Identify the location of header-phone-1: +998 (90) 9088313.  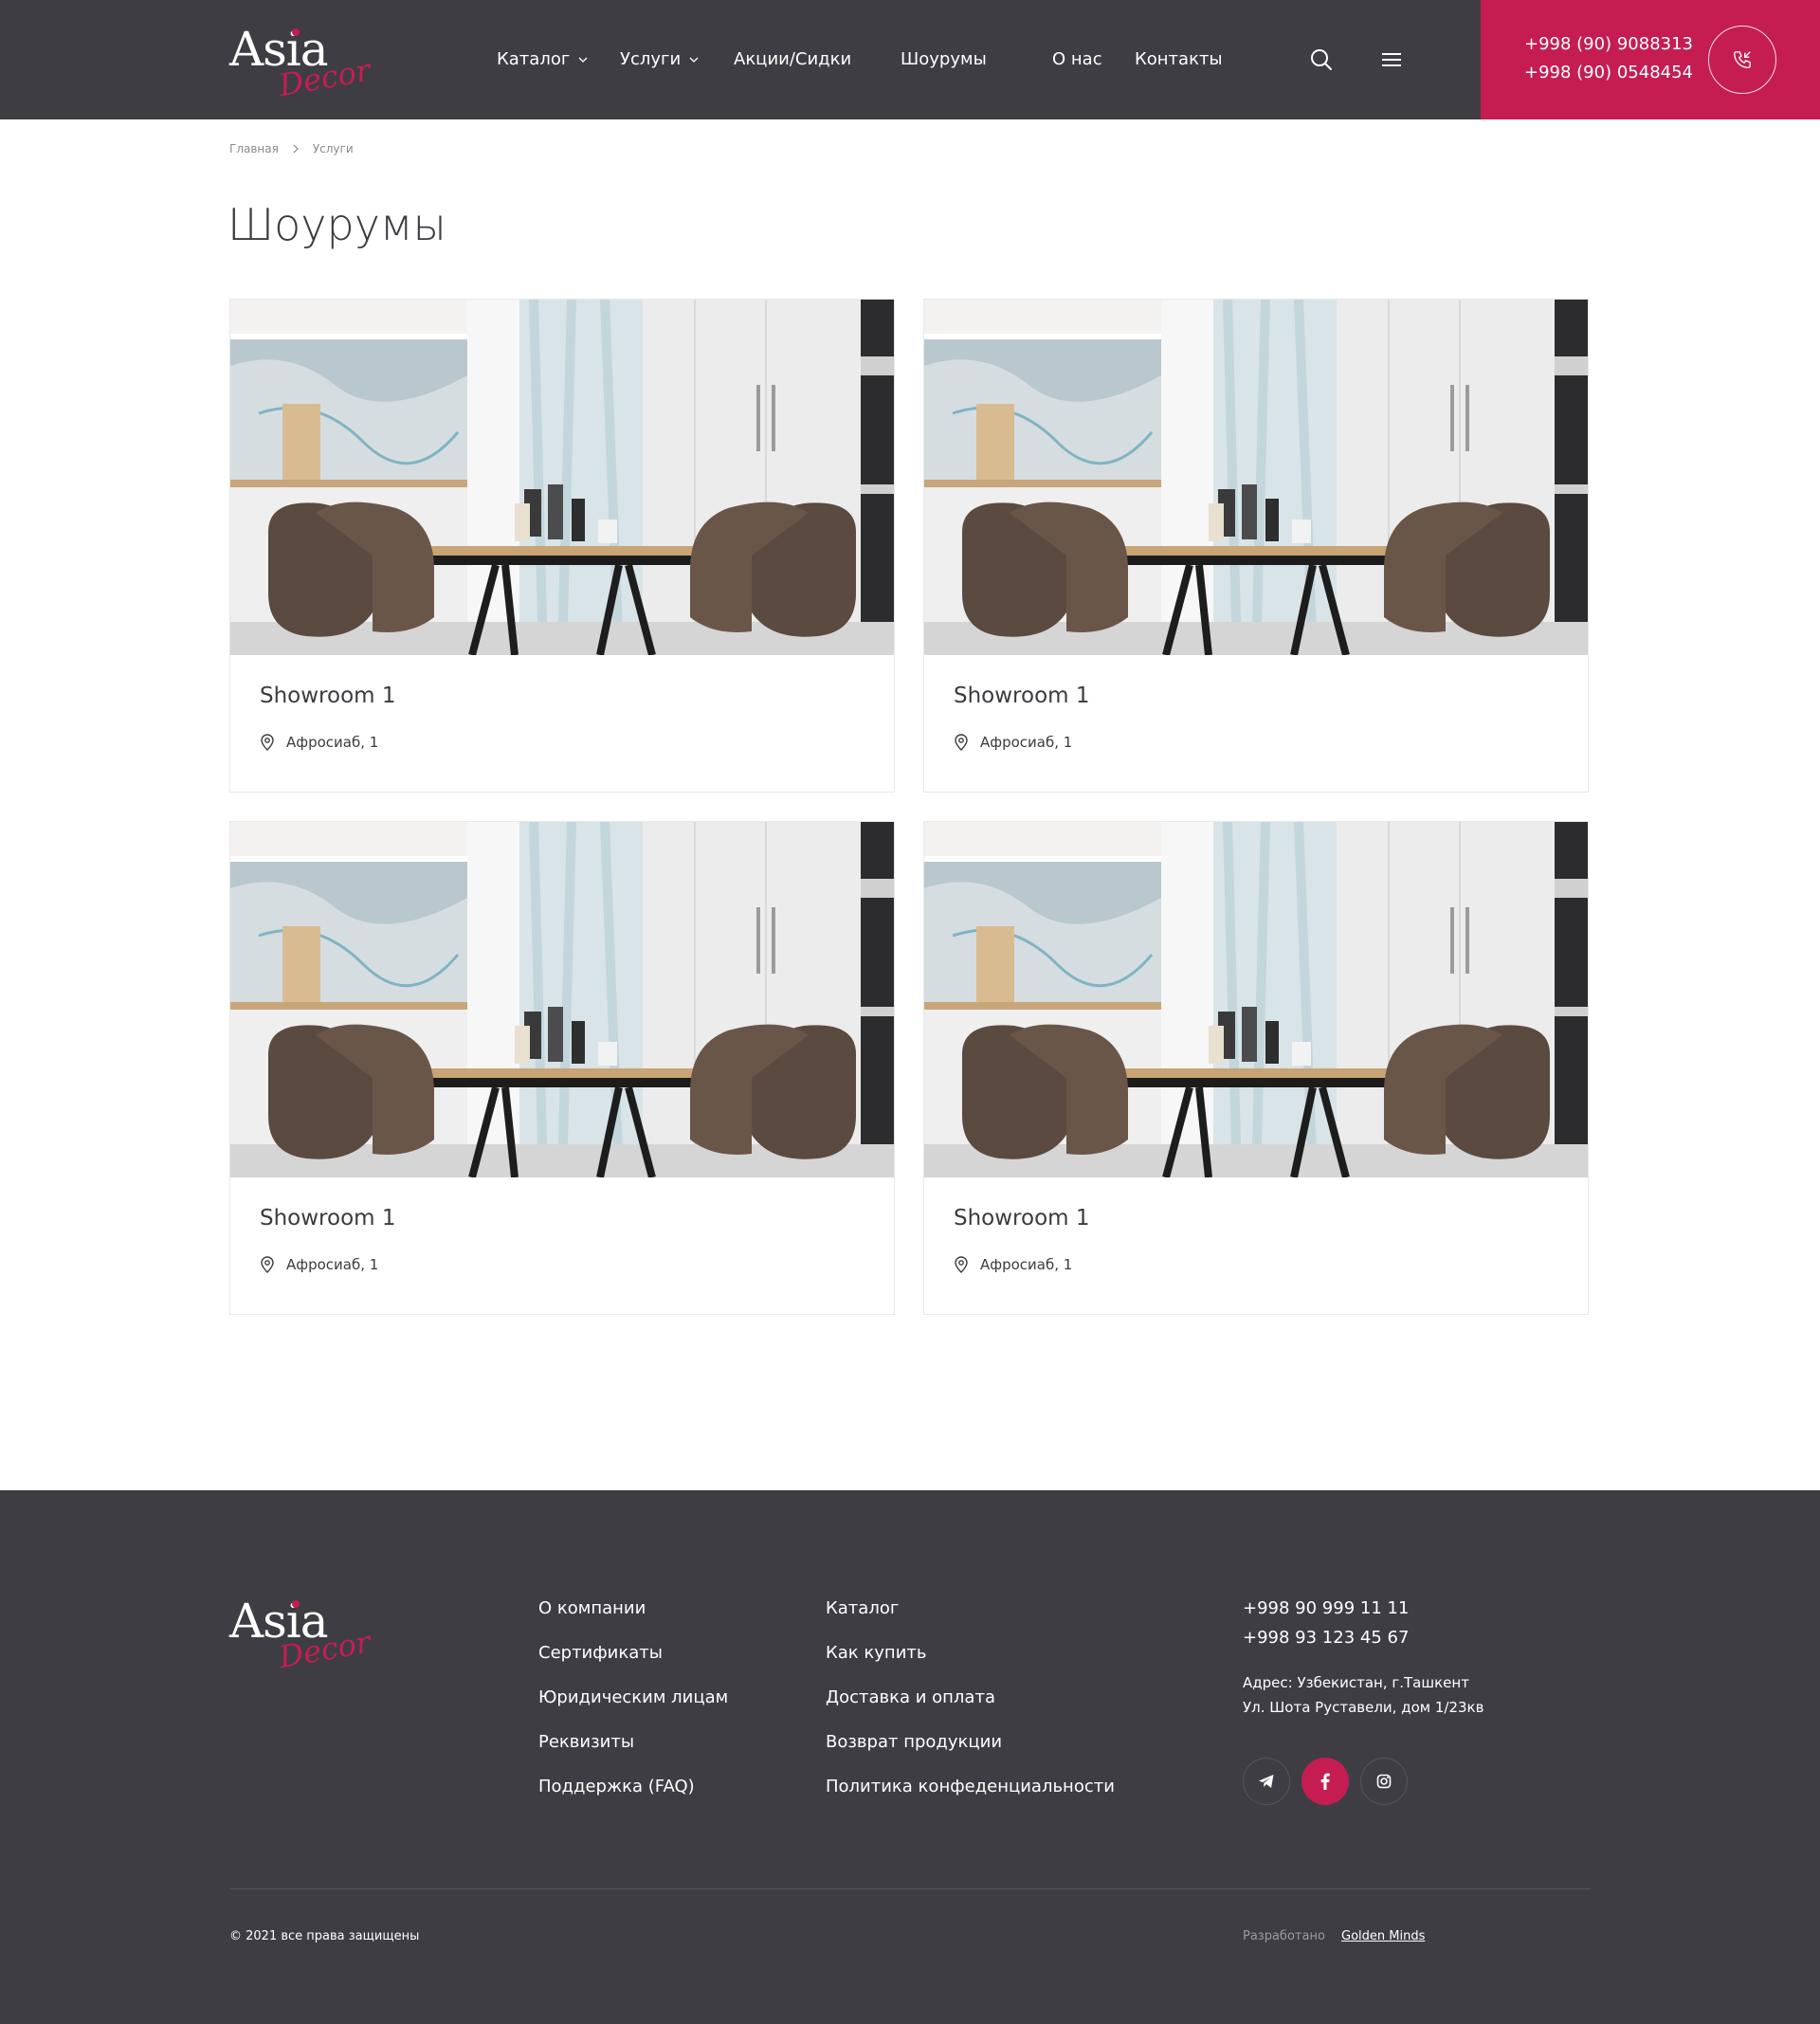
(1608, 44).